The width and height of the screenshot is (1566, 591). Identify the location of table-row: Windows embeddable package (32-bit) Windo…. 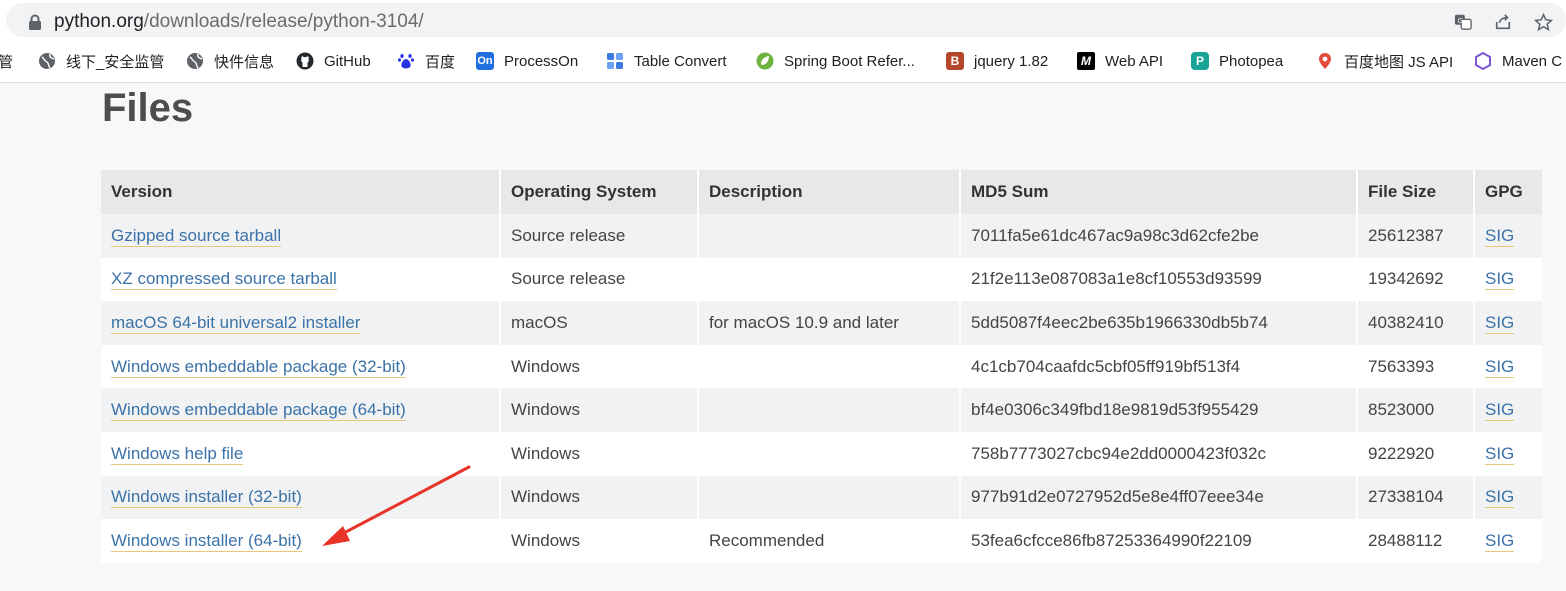
(821, 366).